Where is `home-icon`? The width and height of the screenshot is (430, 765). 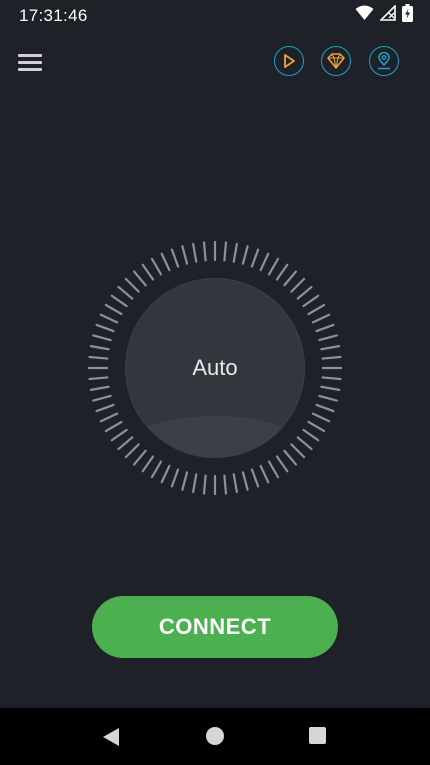
home-icon is located at coordinates (215, 736).